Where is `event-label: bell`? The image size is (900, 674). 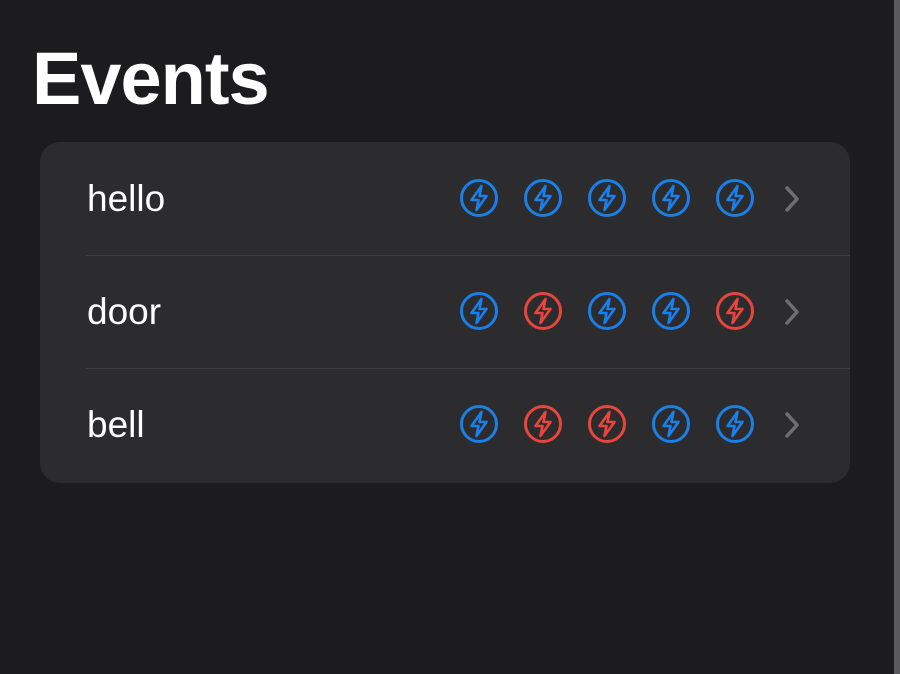 event-label: bell is located at coordinates (116, 424).